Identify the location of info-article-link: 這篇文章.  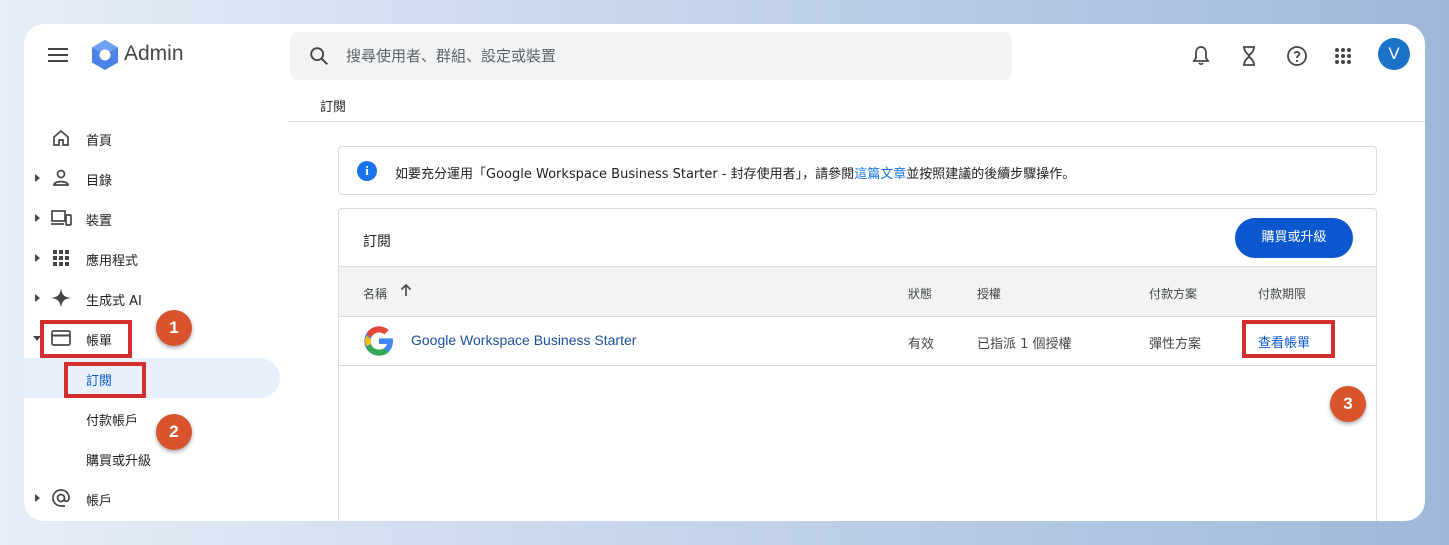
(880, 174).